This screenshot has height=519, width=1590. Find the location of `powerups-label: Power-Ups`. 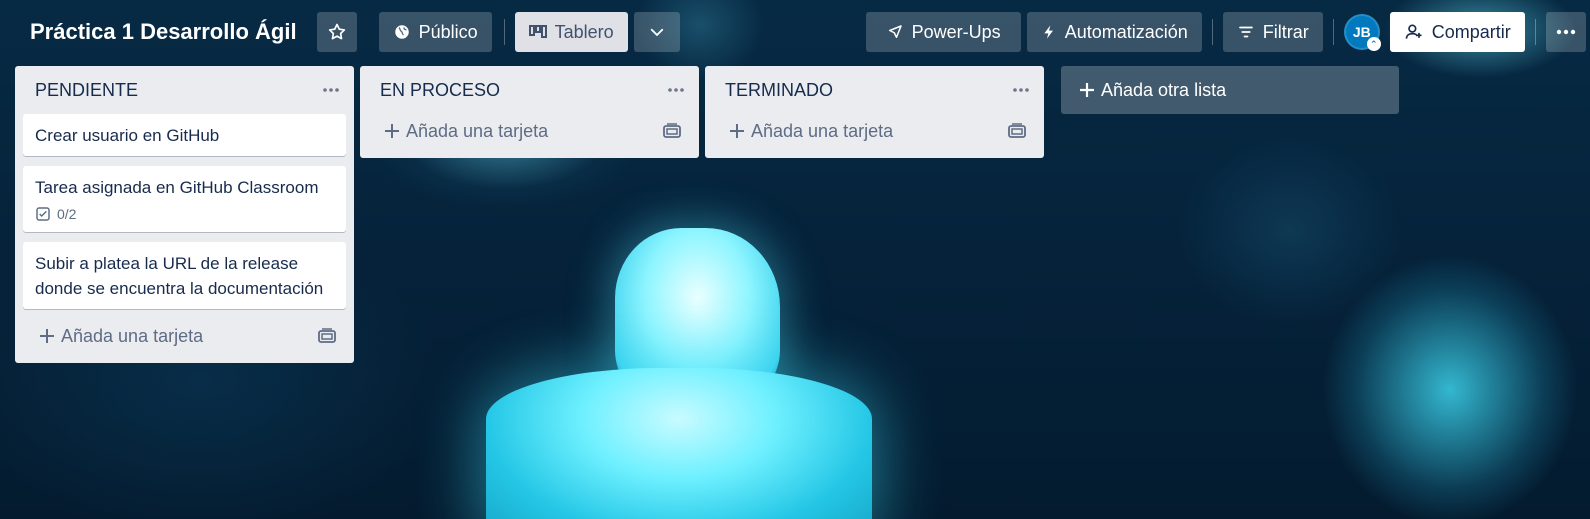

powerups-label: Power-Ups is located at coordinates (956, 31).